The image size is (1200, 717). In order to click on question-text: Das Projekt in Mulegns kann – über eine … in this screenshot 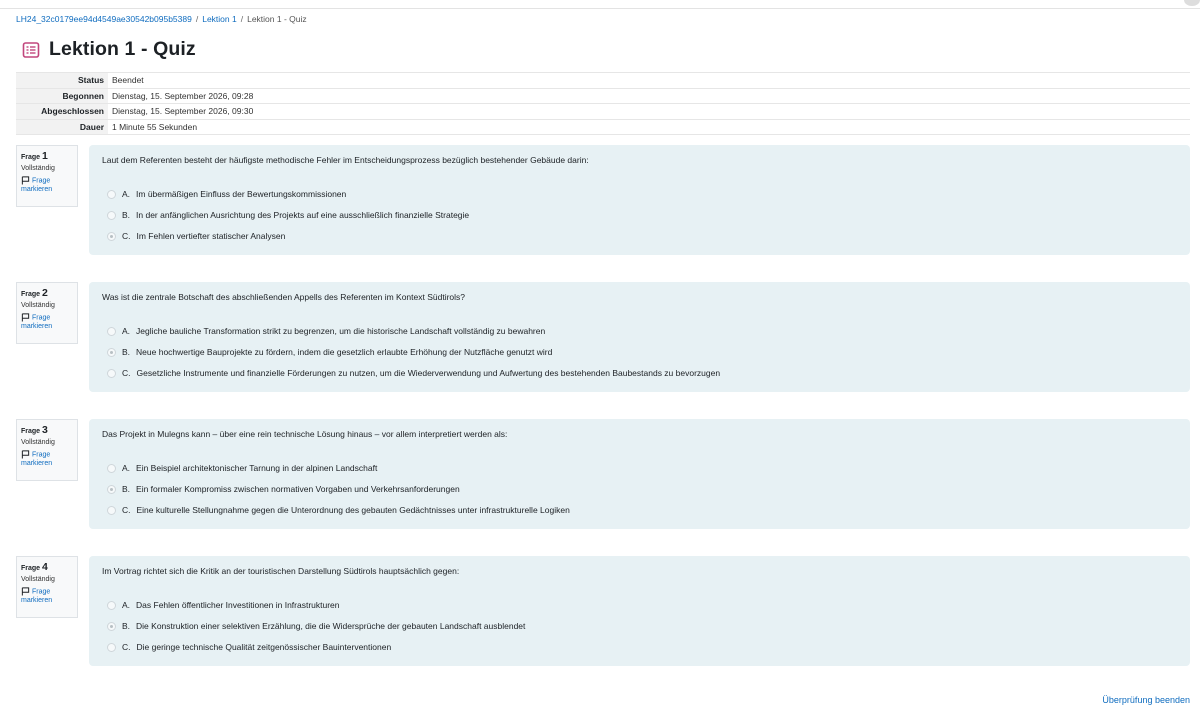, I will do `click(305, 434)`.